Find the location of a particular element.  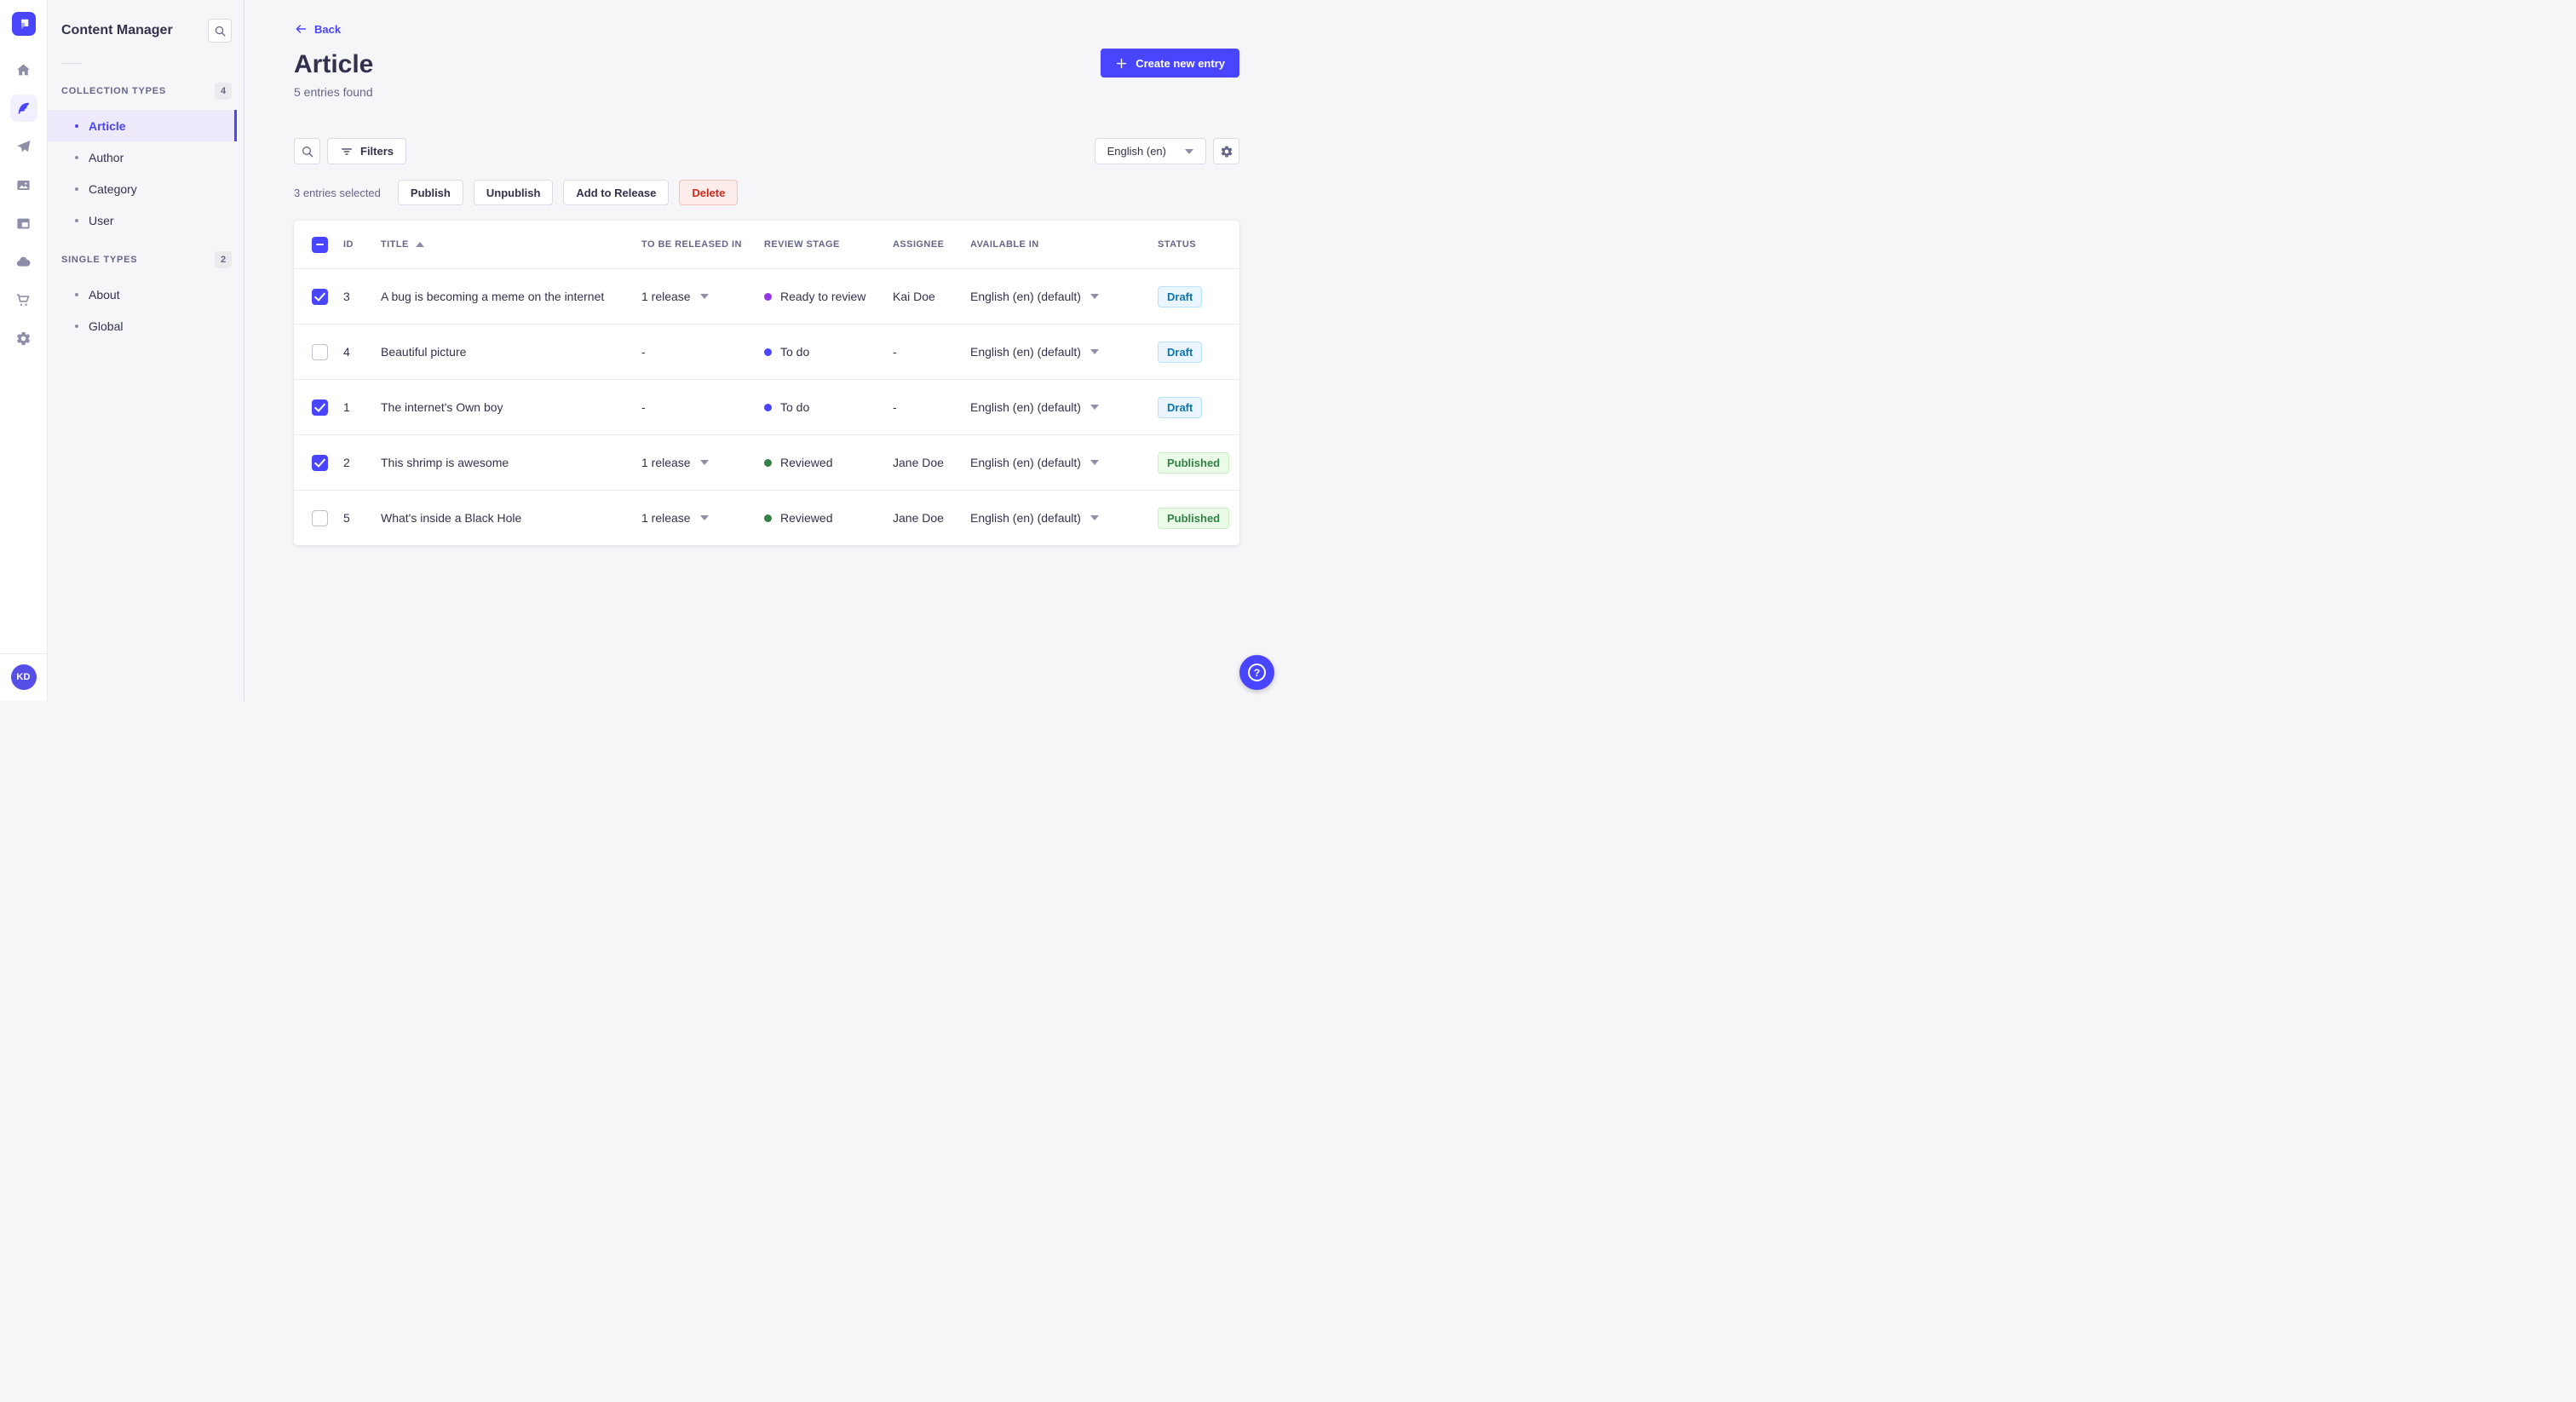

cell-id: 4 is located at coordinates (347, 352).